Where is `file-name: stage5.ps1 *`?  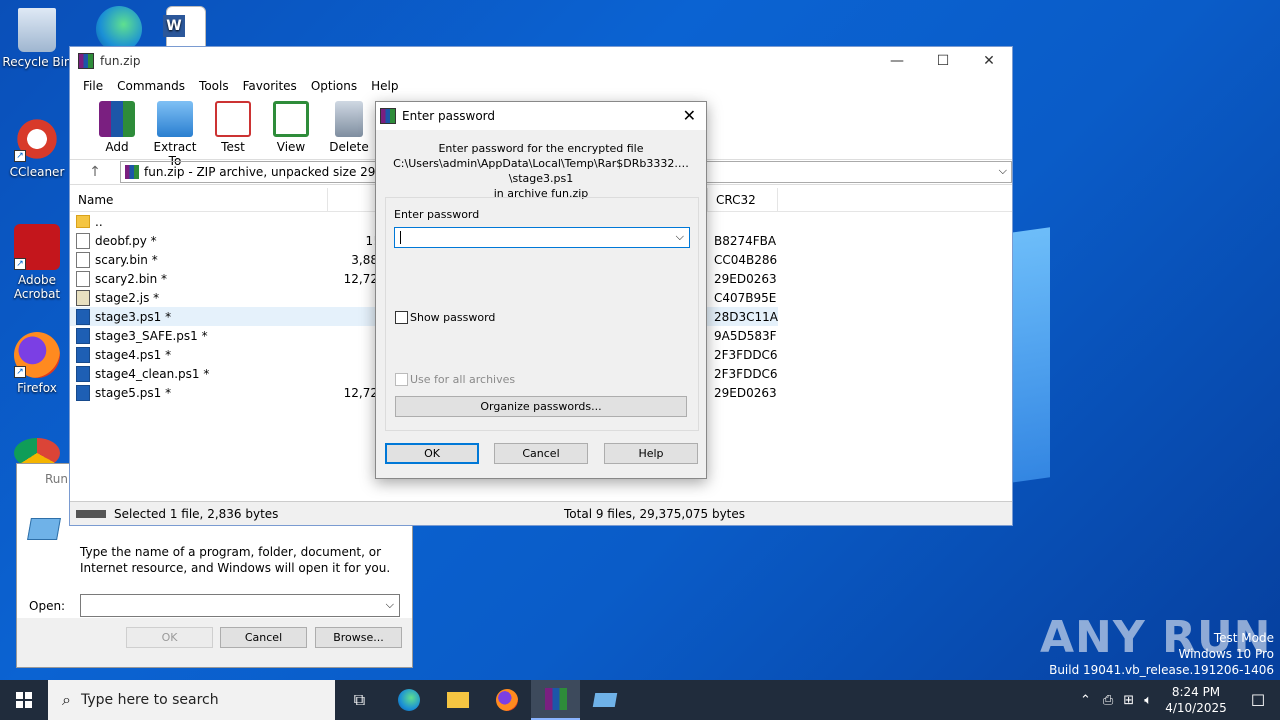
file-name: stage5.ps1 * is located at coordinates (133, 392).